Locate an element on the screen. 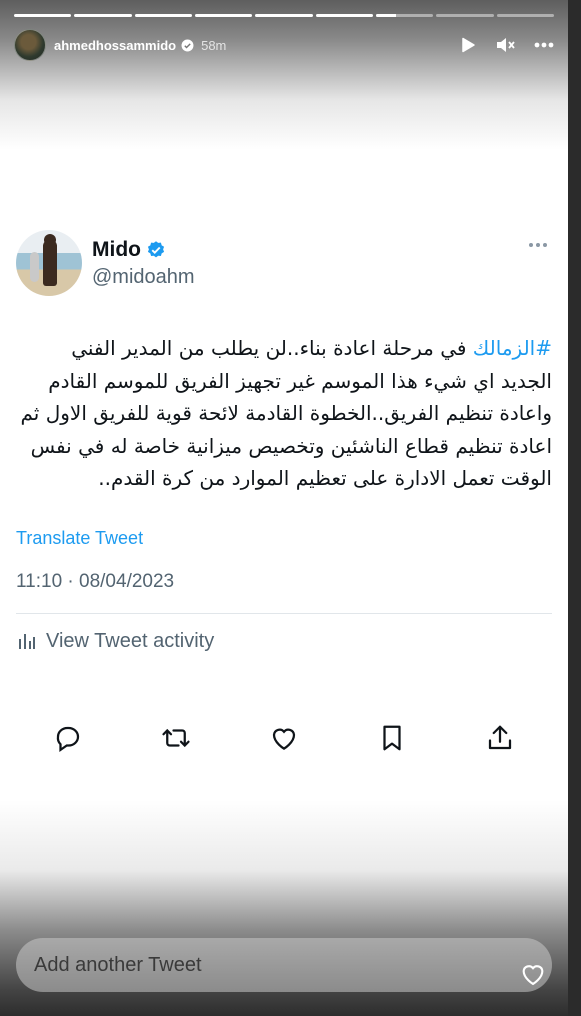  story-time: 58m is located at coordinates (214, 45).